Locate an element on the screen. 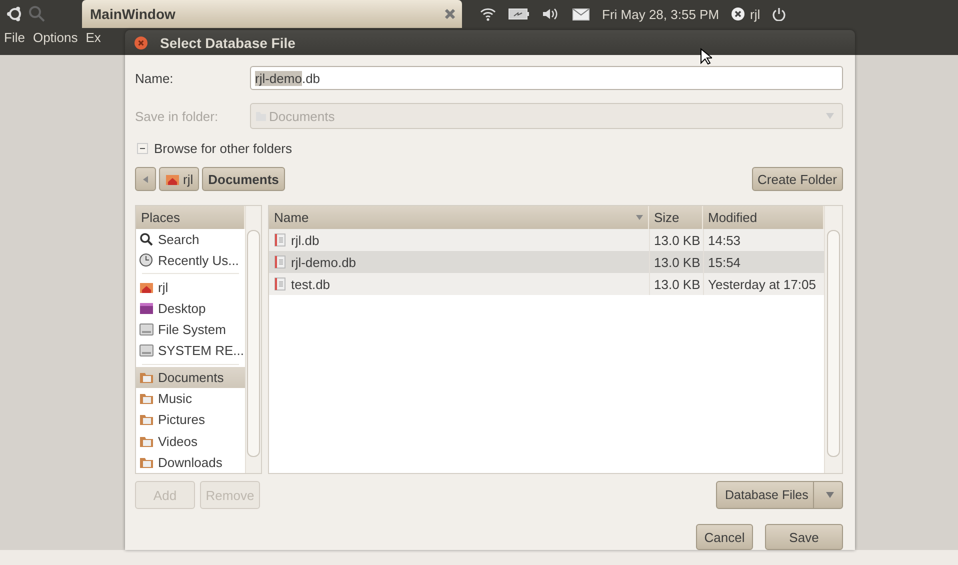  user-status-icon is located at coordinates (738, 14).